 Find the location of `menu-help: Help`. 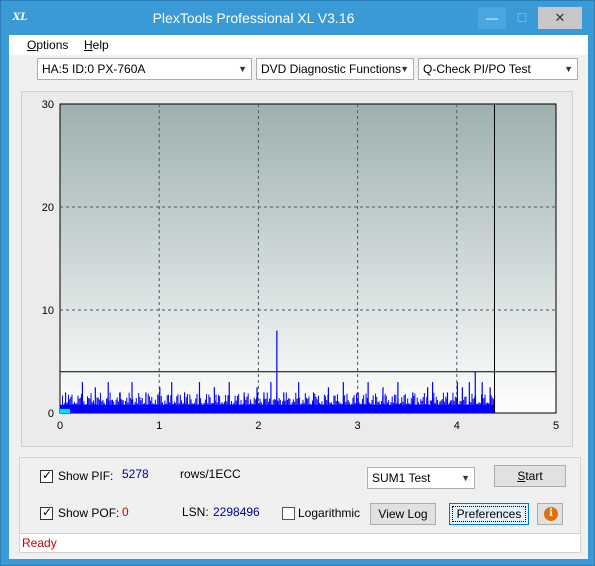

menu-help: Help is located at coordinates (96, 45).